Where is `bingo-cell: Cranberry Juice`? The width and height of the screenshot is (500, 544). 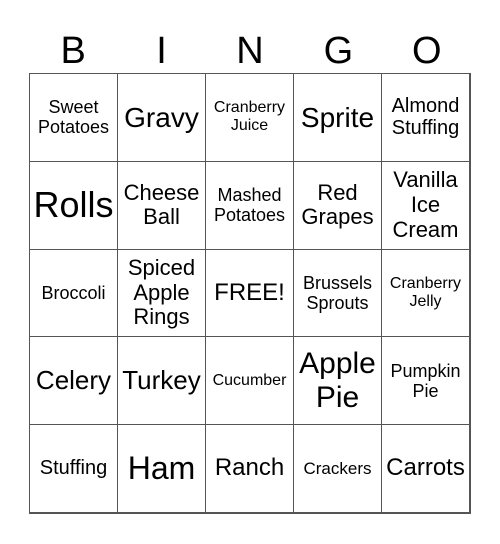
bingo-cell: Cranberry Juice is located at coordinates (249, 117).